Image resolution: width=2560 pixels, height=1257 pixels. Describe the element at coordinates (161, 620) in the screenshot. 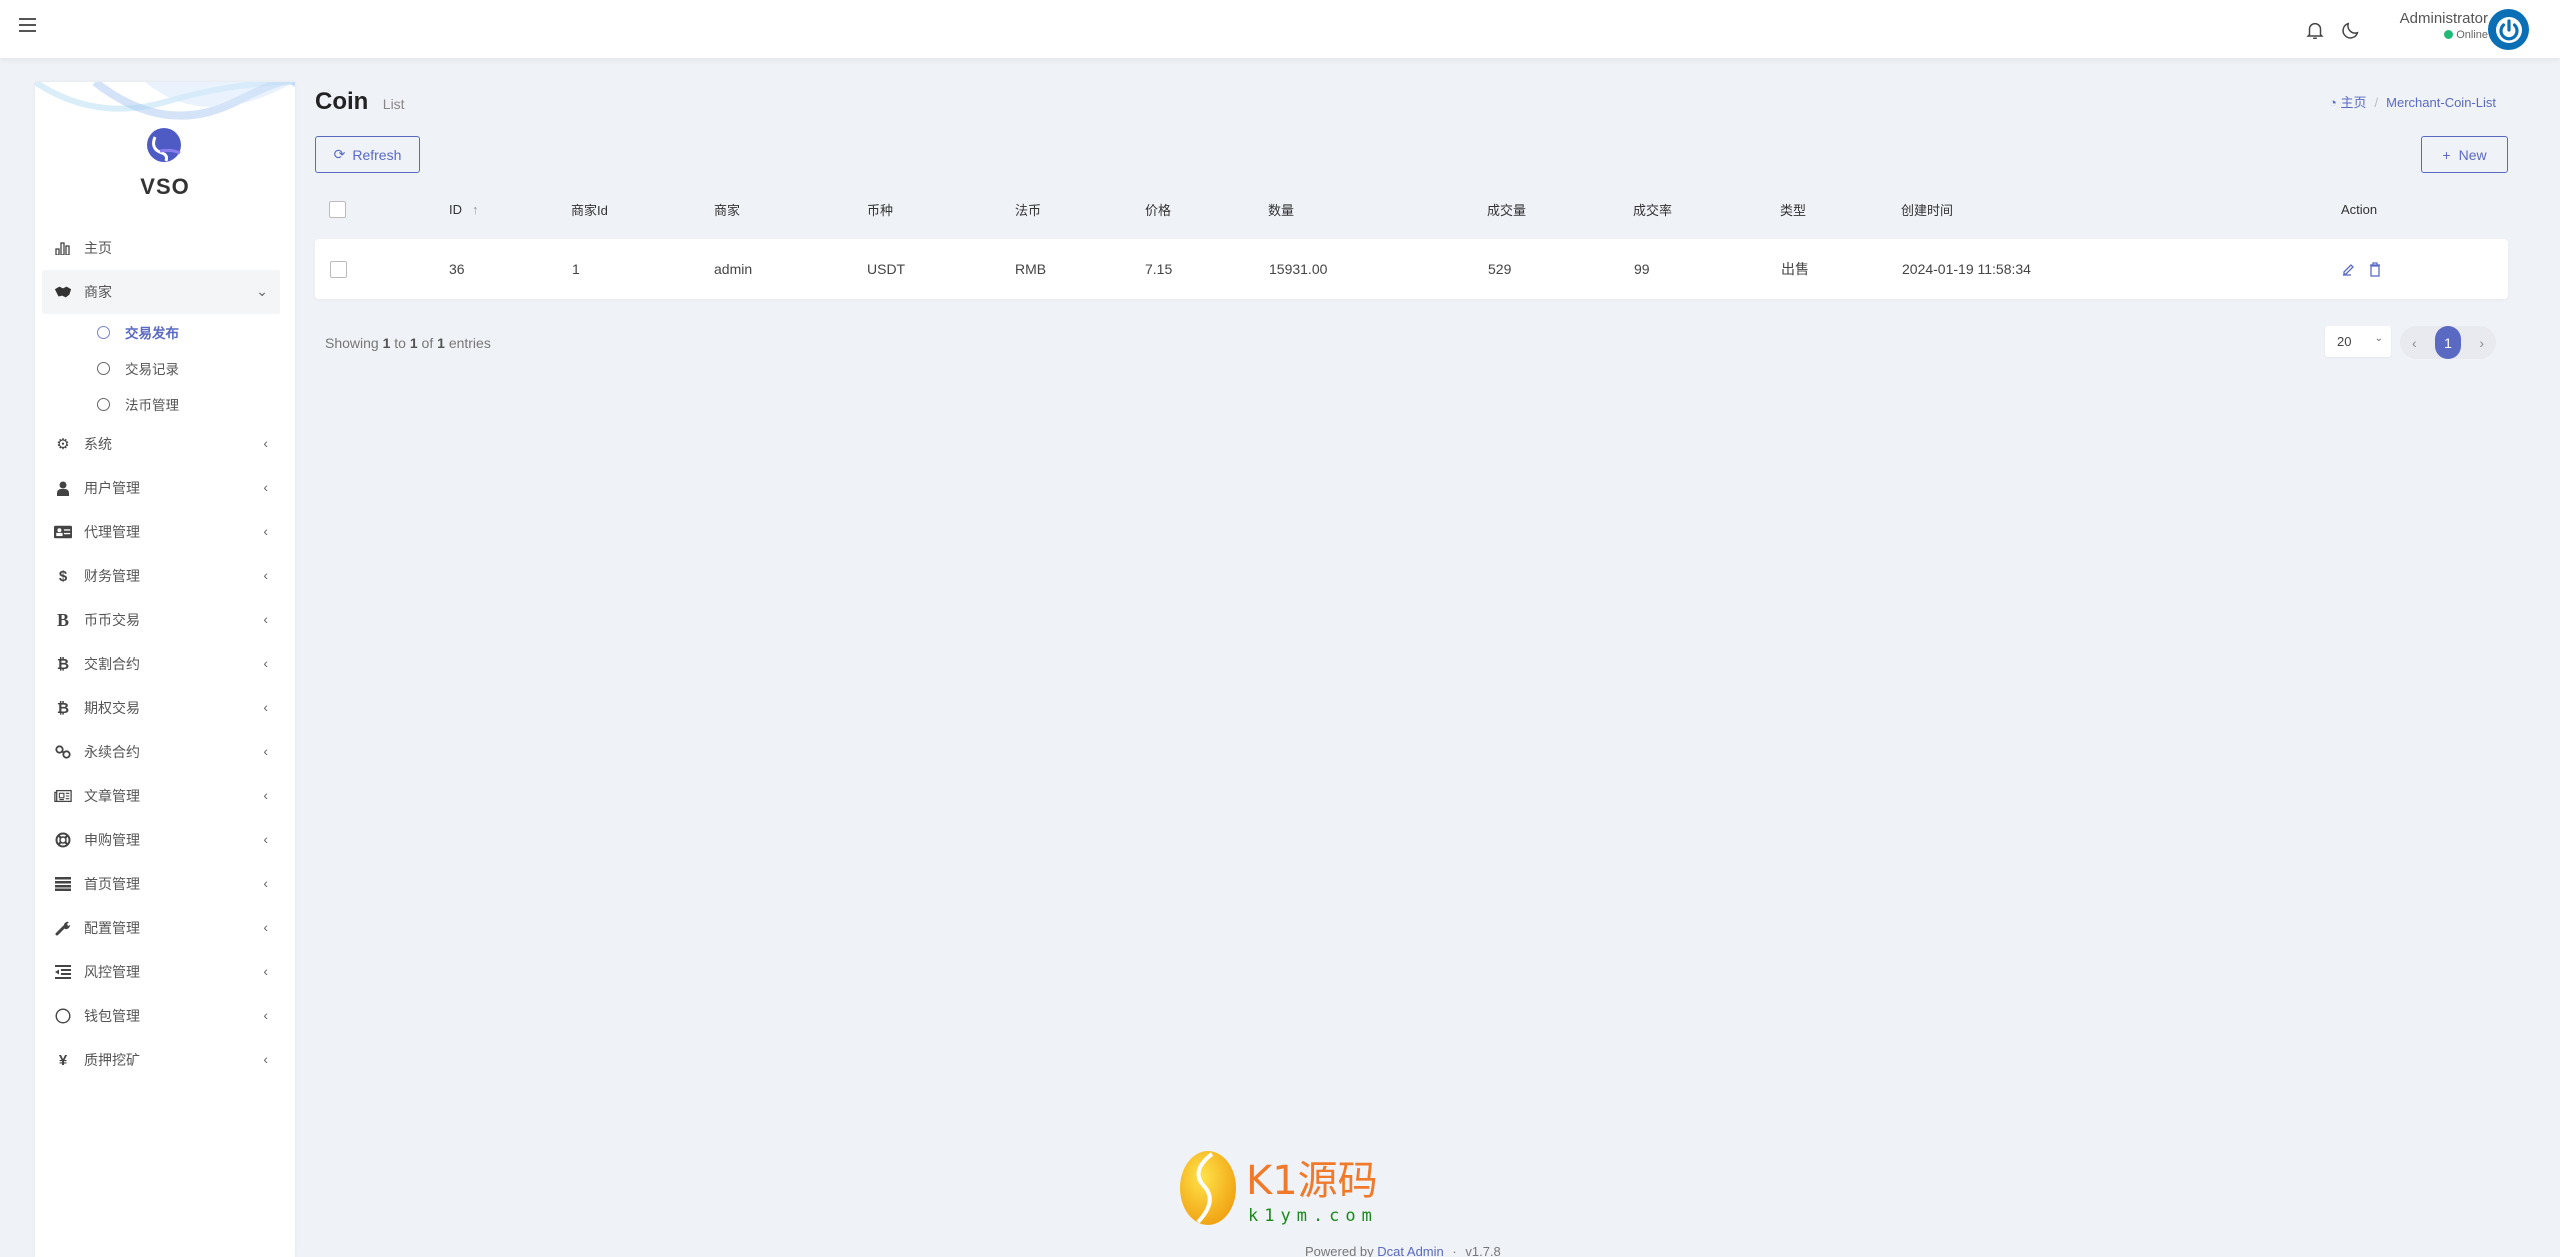

I see `sidebar-item-spot-trading: B 币币交易 ‹` at that location.